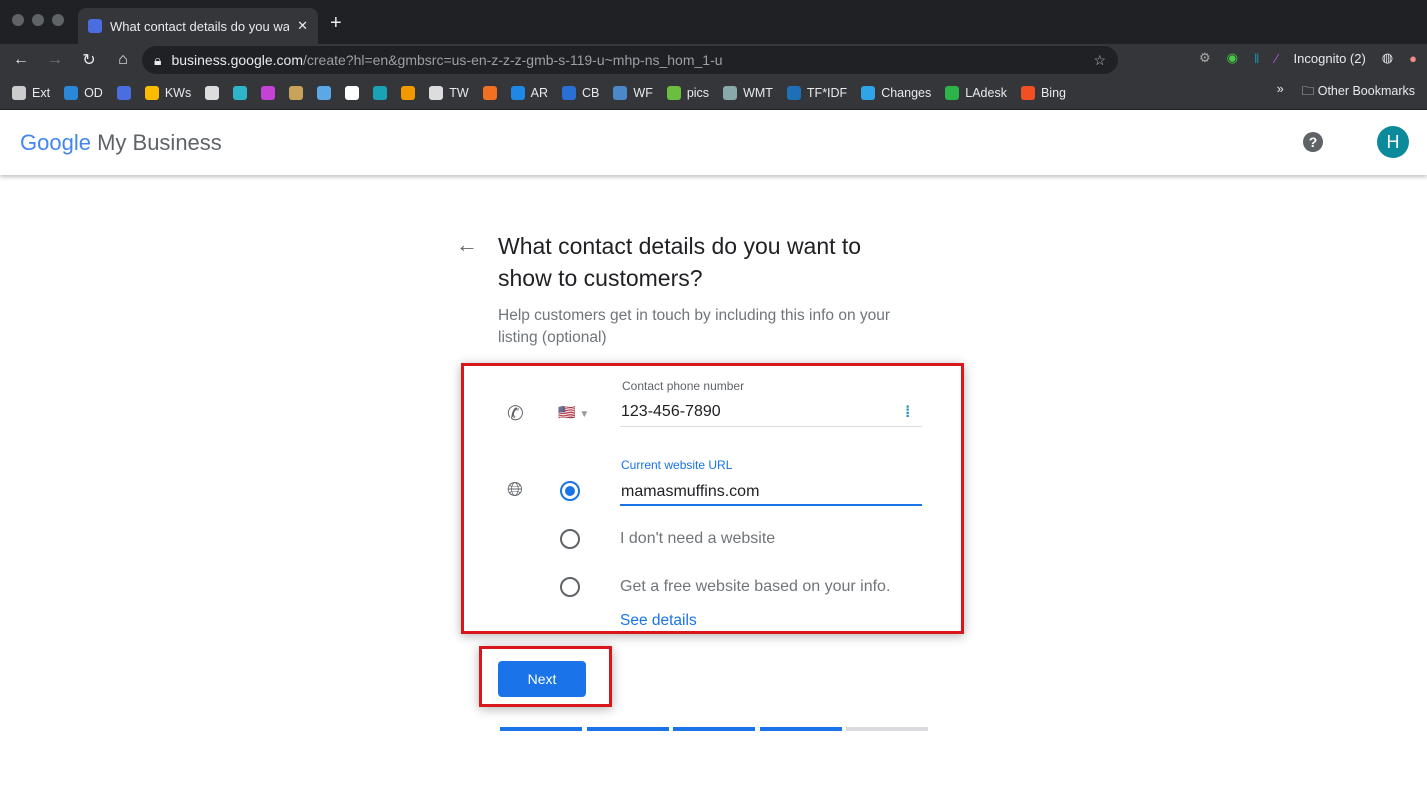  What do you see at coordinates (95, 26) in the screenshot?
I see `gmb-favicon-icon` at bounding box center [95, 26].